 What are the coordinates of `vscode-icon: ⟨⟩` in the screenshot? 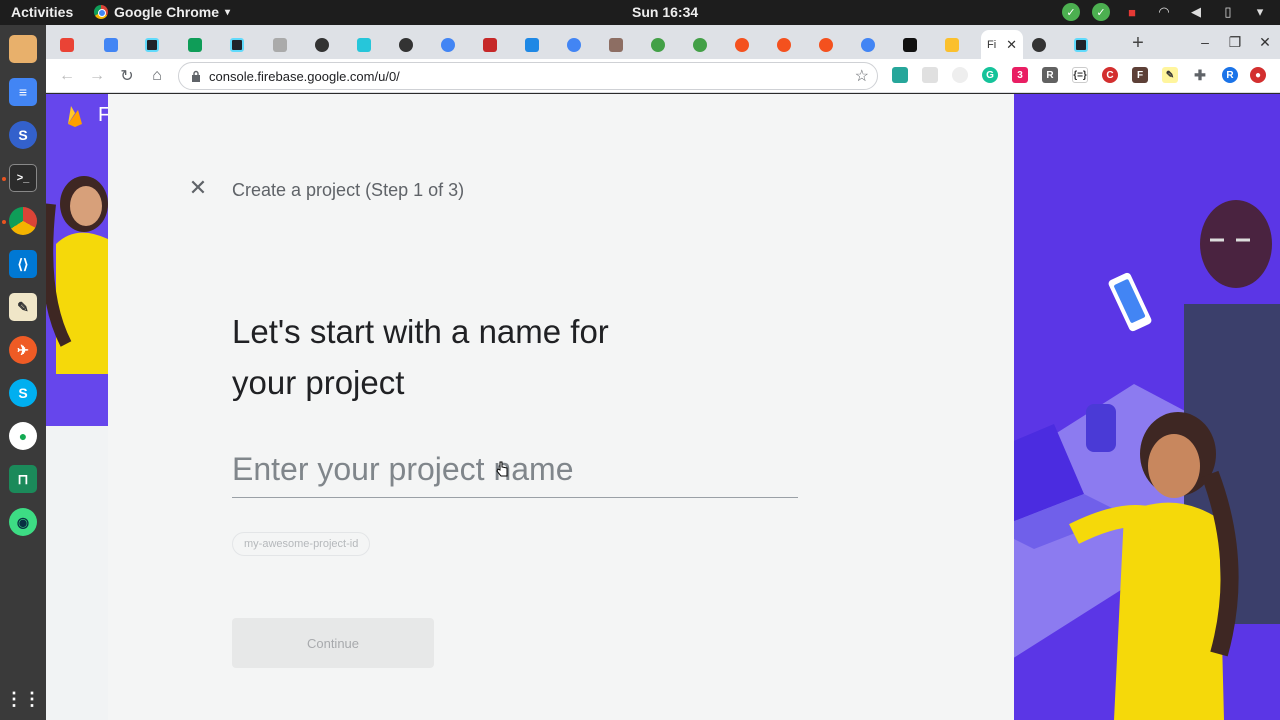 It's located at (23, 264).